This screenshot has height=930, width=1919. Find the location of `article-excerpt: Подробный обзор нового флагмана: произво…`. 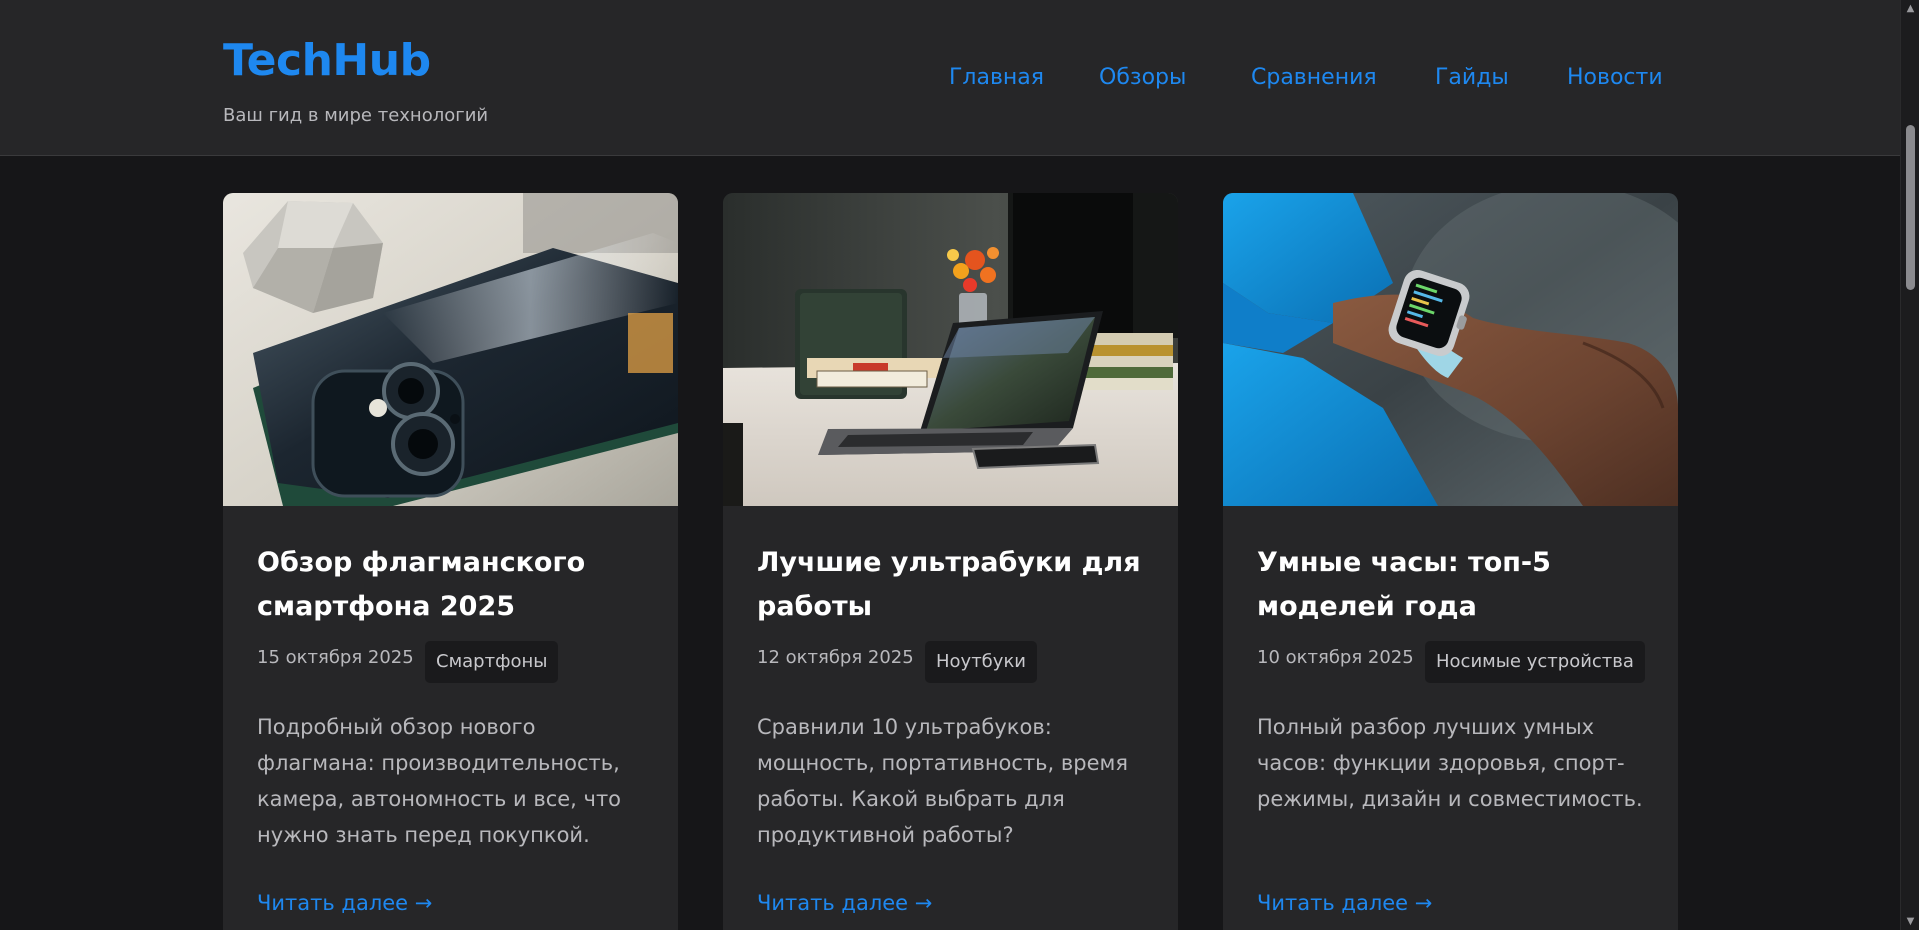

article-excerpt: Подробный обзор нового флагмана: произво… is located at coordinates (439, 781).